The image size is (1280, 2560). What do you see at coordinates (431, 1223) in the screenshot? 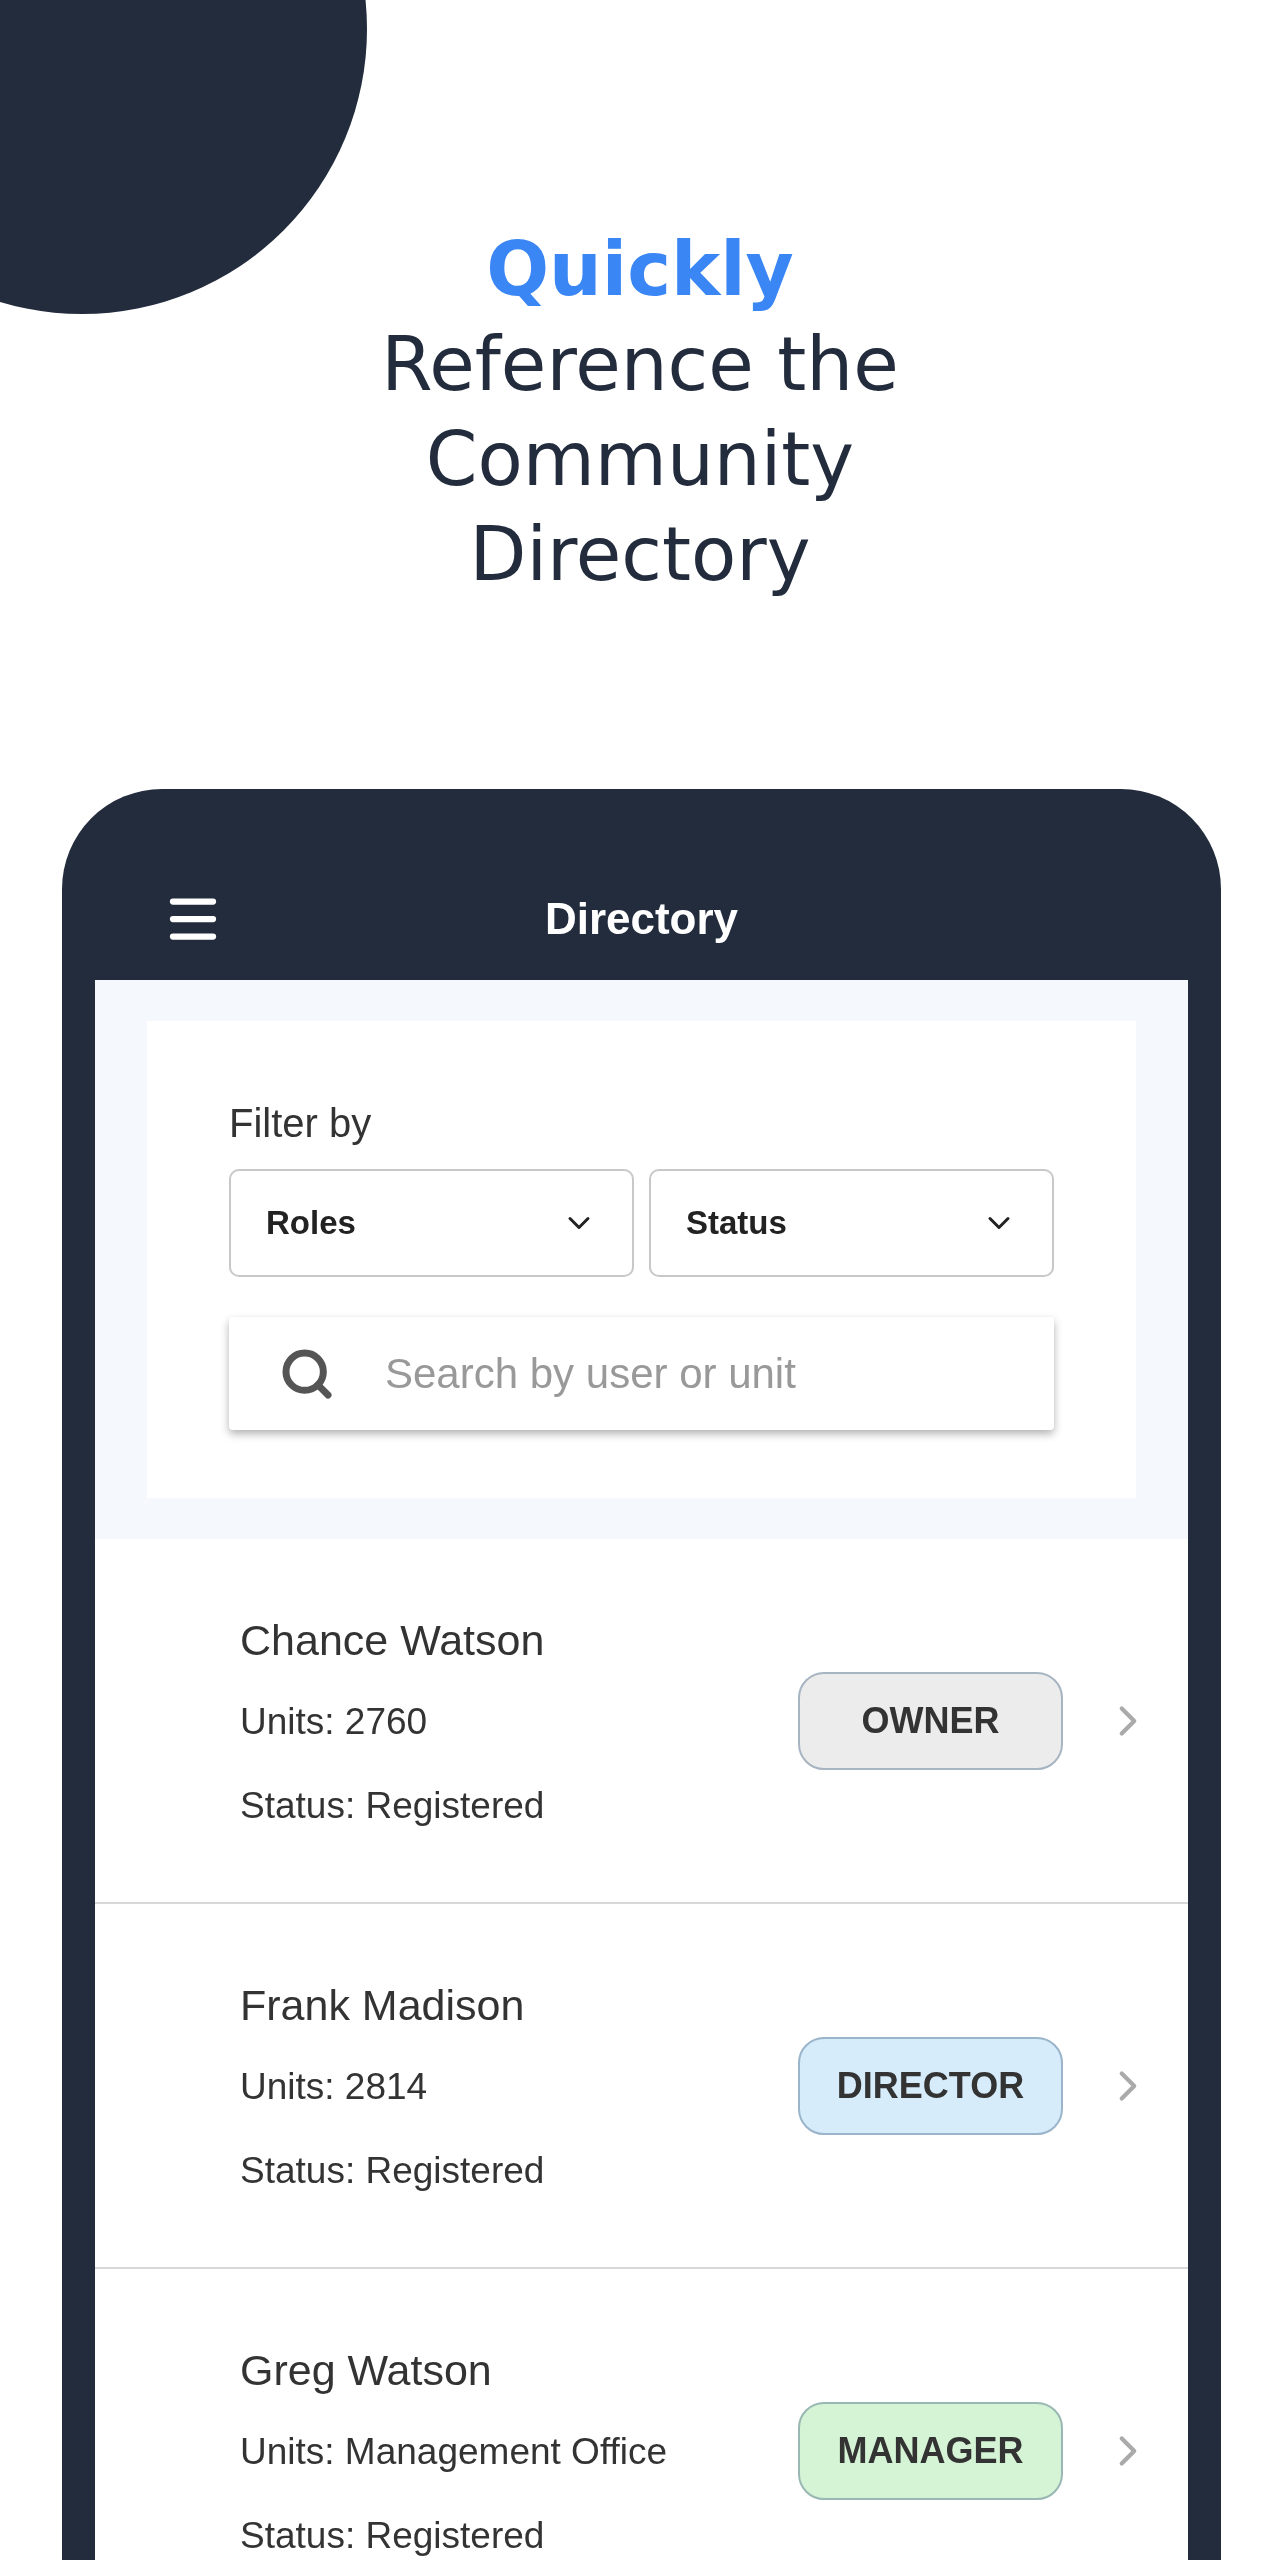
I see `dropdown: Roles` at bounding box center [431, 1223].